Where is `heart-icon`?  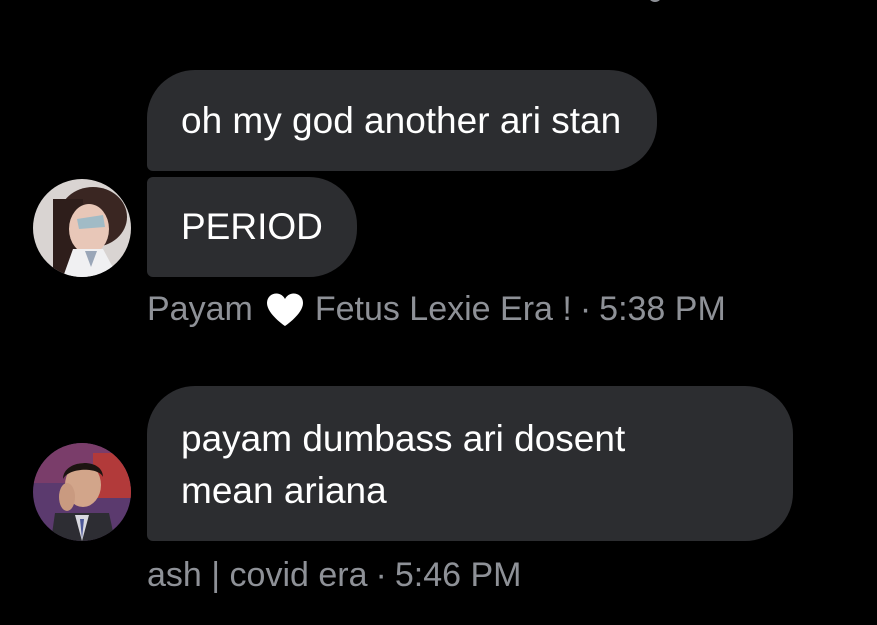
heart-icon is located at coordinates (284, 309).